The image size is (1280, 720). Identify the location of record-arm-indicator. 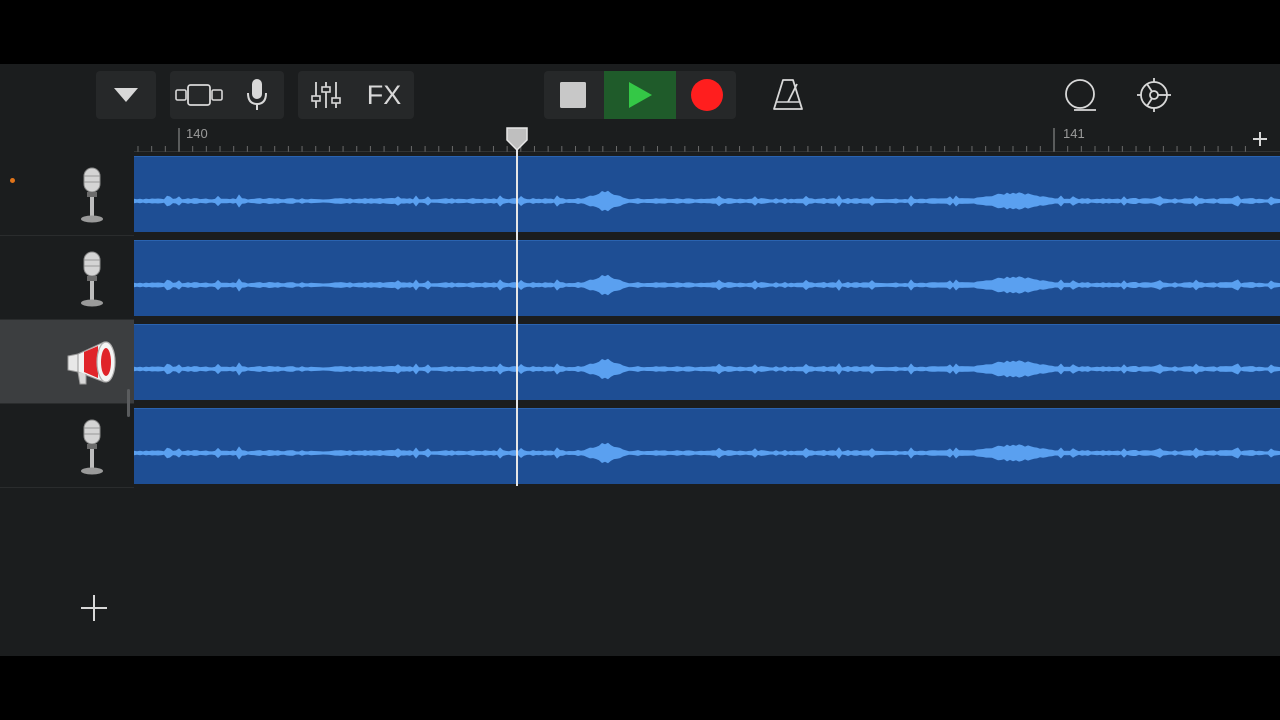
(12, 180).